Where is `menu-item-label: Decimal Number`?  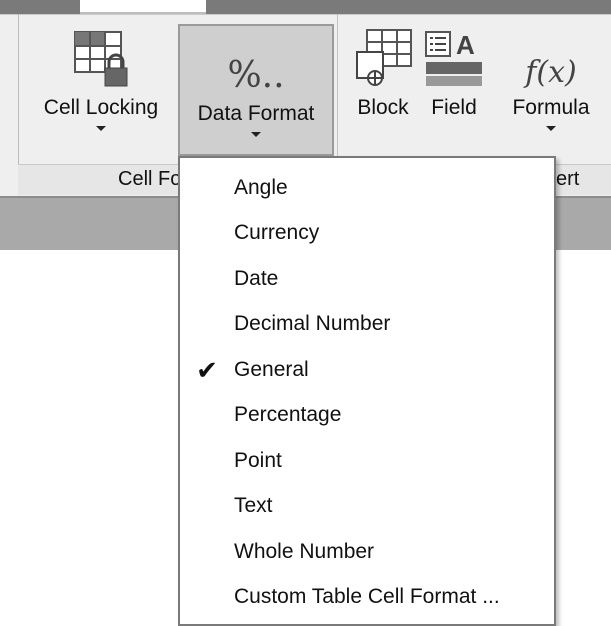 menu-item-label: Decimal Number is located at coordinates (312, 323).